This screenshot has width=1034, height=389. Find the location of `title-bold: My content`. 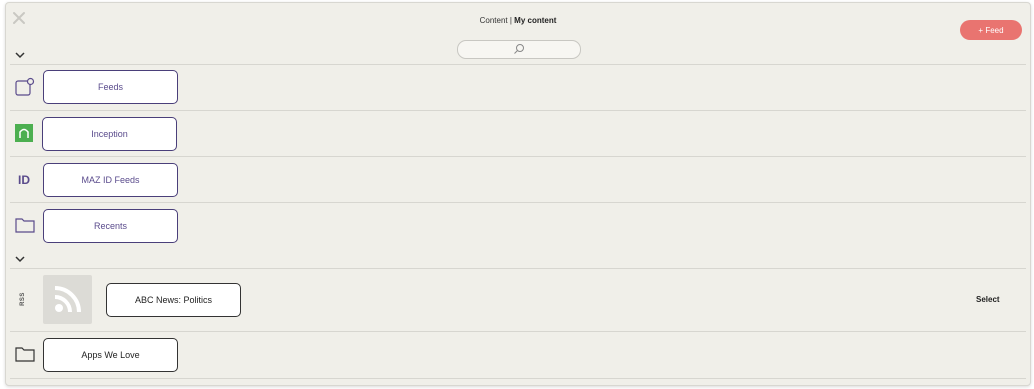

title-bold: My content is located at coordinates (535, 20).